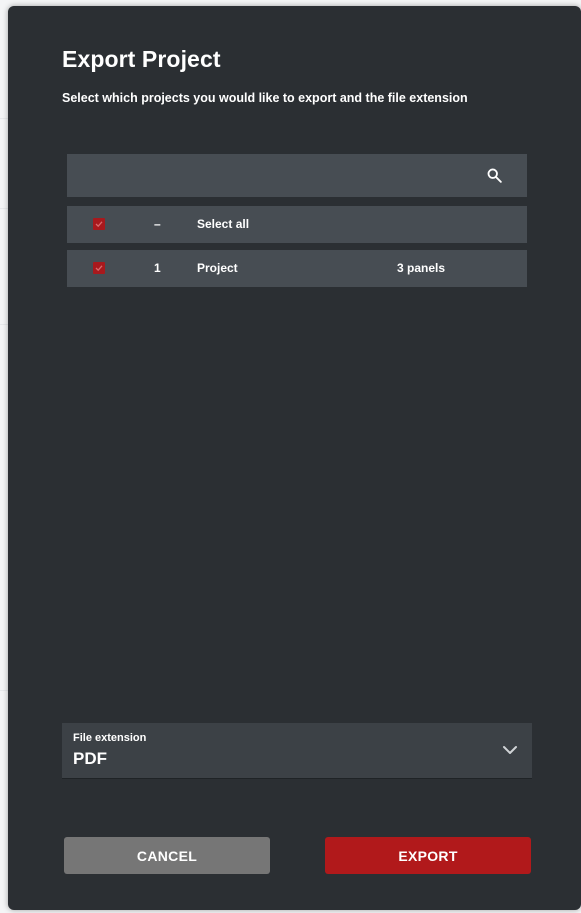 The width and height of the screenshot is (581, 913). Describe the element at coordinates (141, 59) in the screenshot. I see `dialog-title: Export Project` at that location.